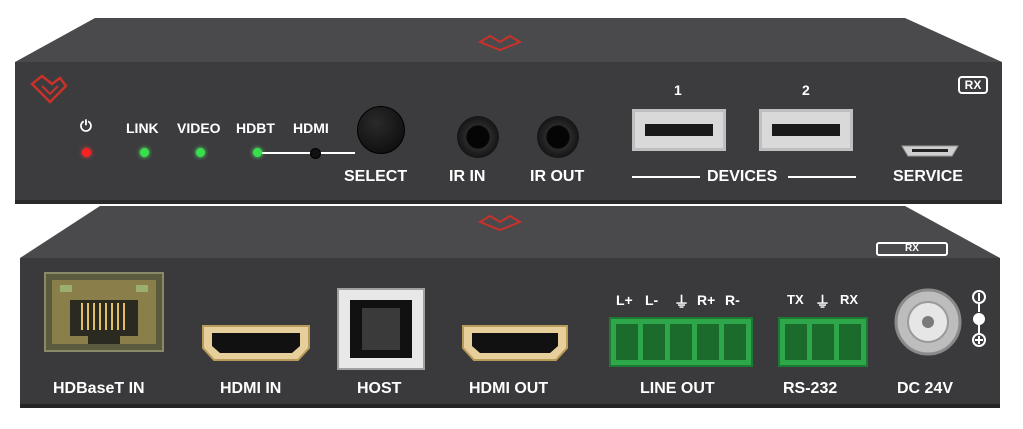 The width and height of the screenshot is (1023, 429). What do you see at coordinates (652, 300) in the screenshot?
I see `line-out-pin-lminus: L-` at bounding box center [652, 300].